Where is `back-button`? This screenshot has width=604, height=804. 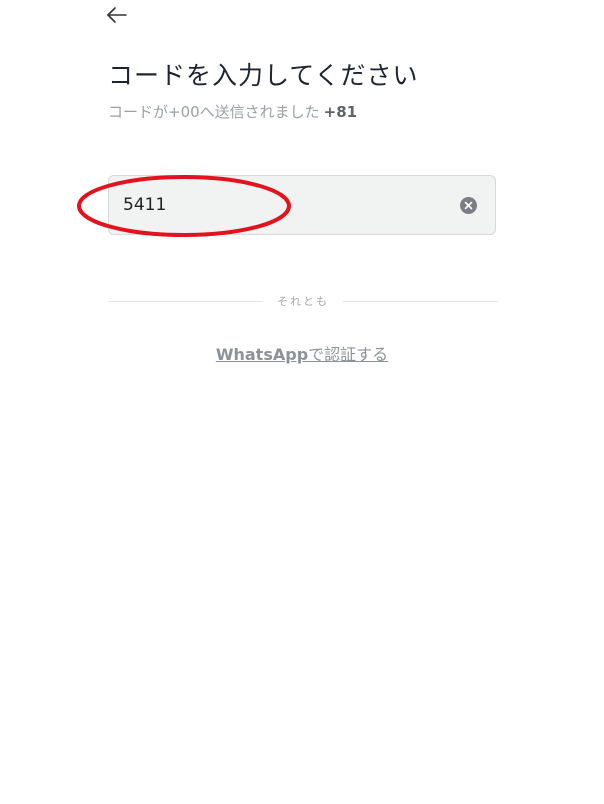
back-button is located at coordinates (117, 15).